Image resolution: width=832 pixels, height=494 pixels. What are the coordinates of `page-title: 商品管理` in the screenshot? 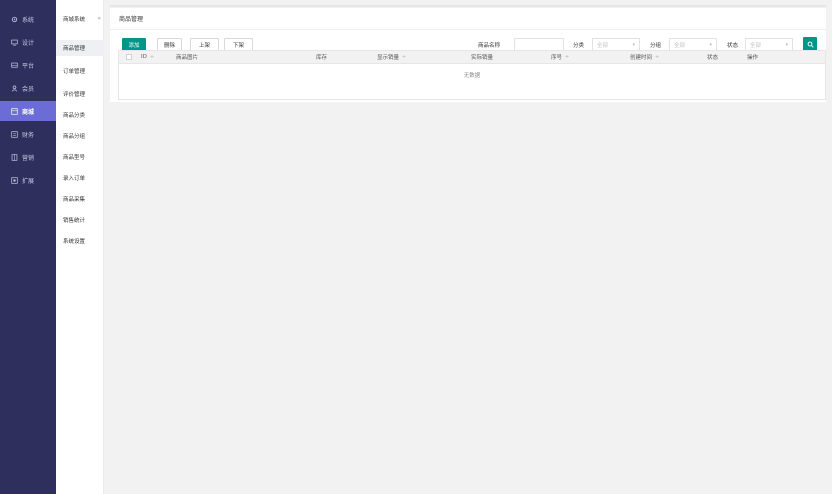 It's located at (131, 19).